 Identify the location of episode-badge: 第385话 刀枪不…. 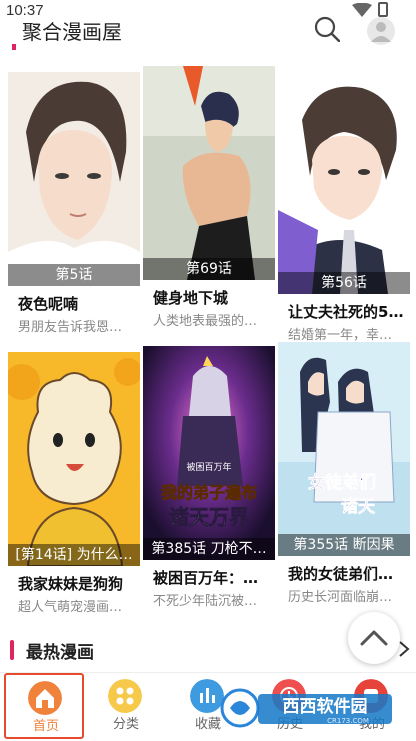
(209, 549).